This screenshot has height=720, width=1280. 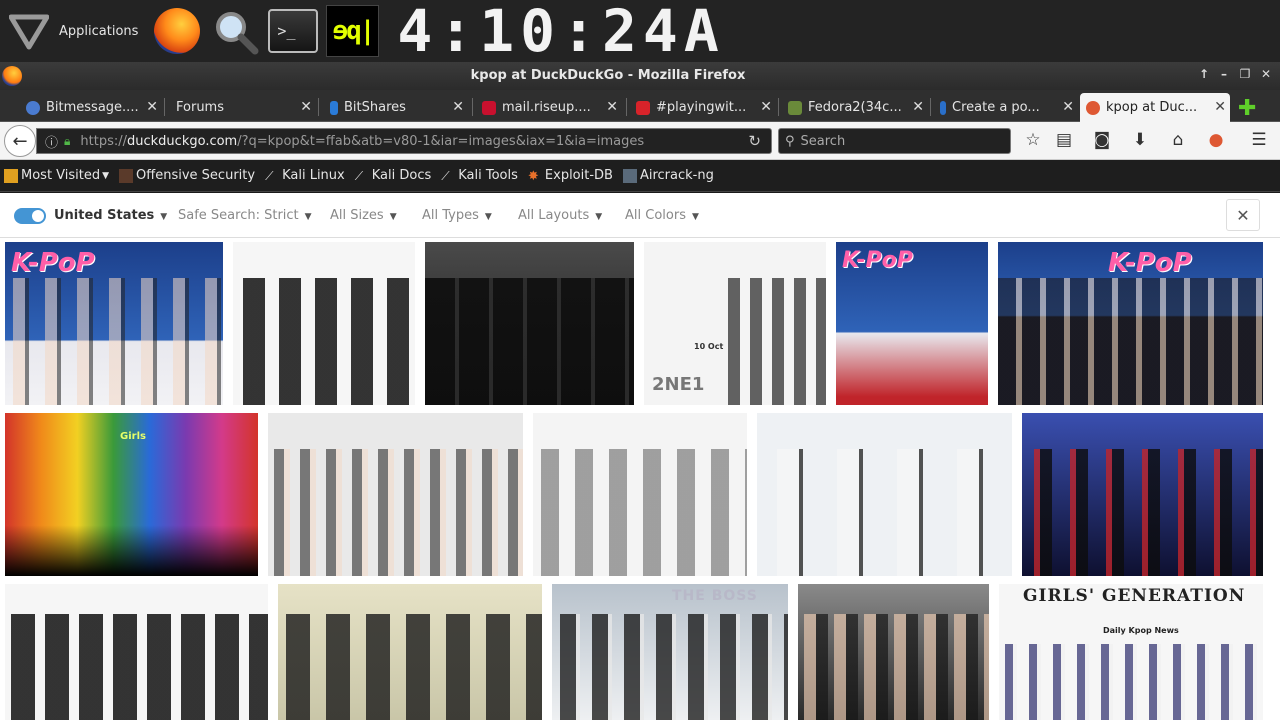 What do you see at coordinates (1140, 140) in the screenshot?
I see `downloads-arrow-icon: ⬇` at bounding box center [1140, 140].